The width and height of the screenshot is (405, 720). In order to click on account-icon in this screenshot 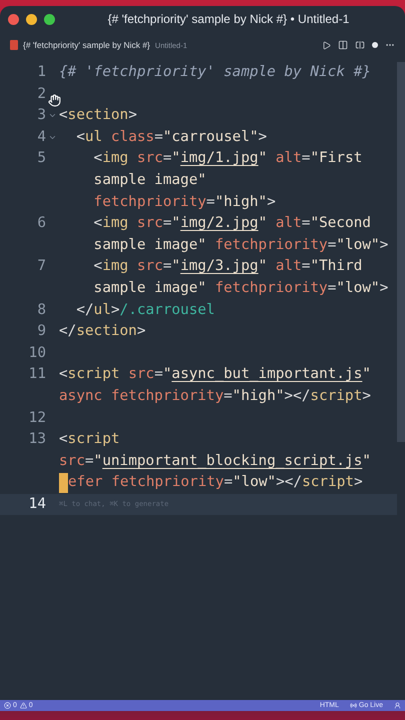, I will do `click(397, 705)`.